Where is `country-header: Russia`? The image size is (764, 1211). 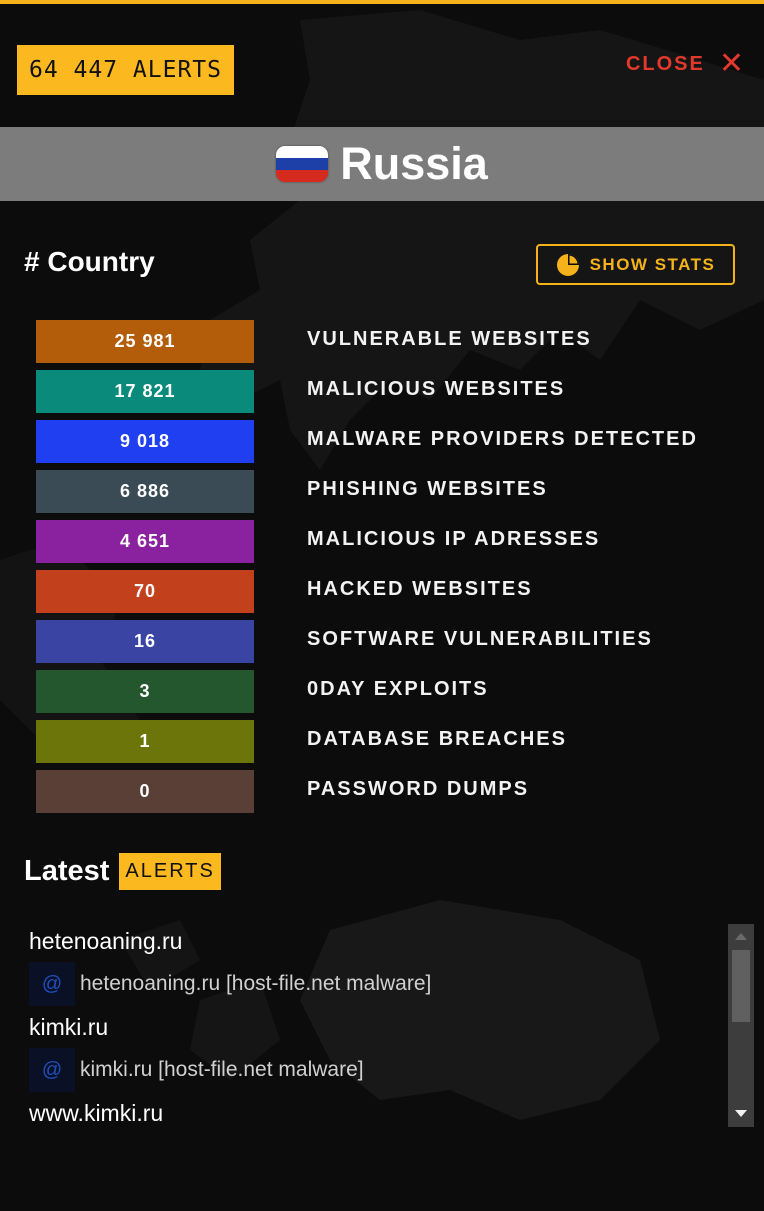 country-header: Russia is located at coordinates (382, 164).